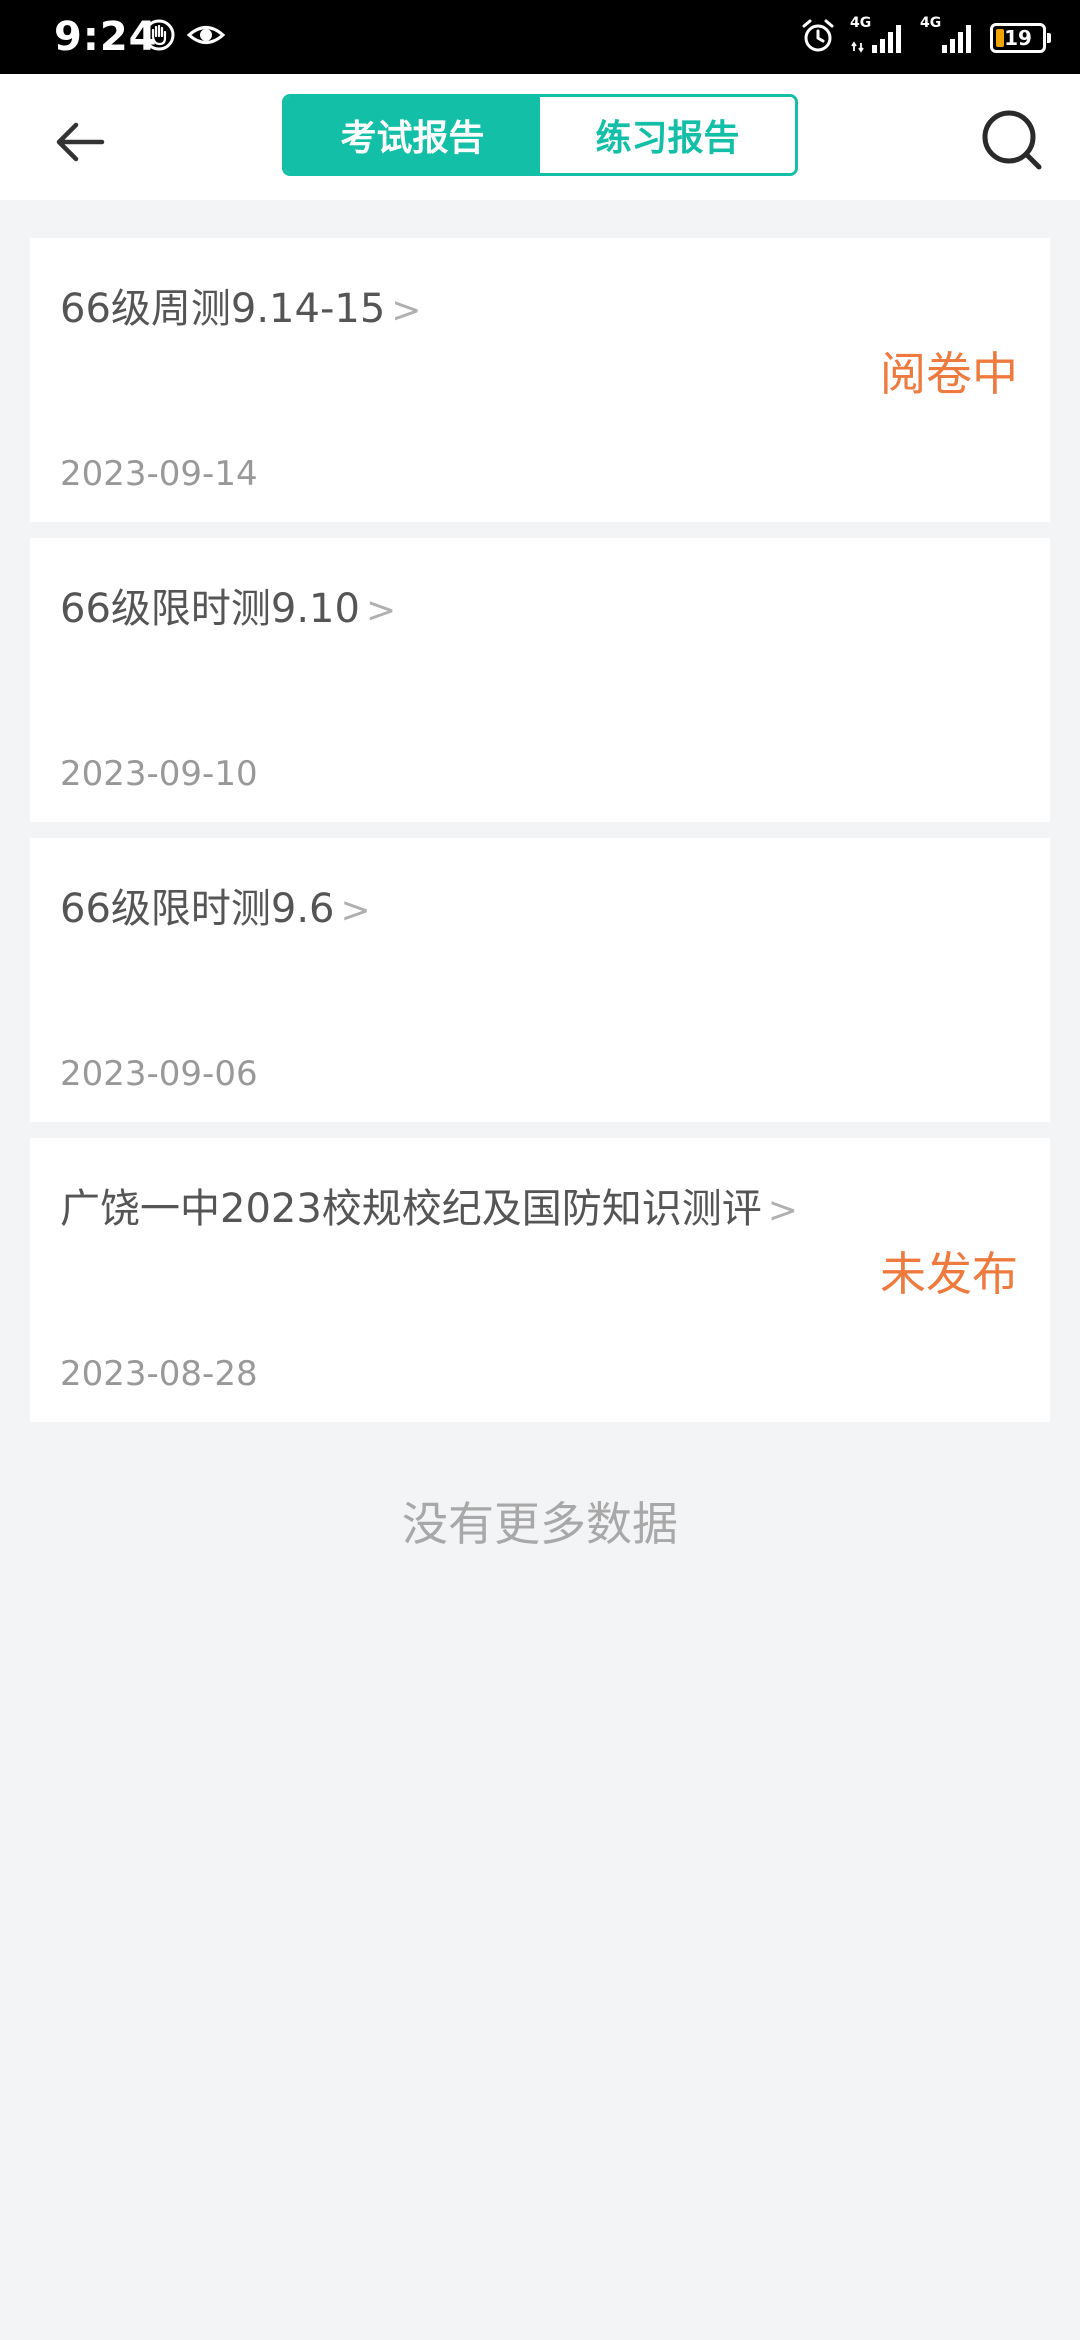  Describe the element at coordinates (540, 980) in the screenshot. I see `report-card: 66级限时测9.6 > 2023-09-06` at that location.